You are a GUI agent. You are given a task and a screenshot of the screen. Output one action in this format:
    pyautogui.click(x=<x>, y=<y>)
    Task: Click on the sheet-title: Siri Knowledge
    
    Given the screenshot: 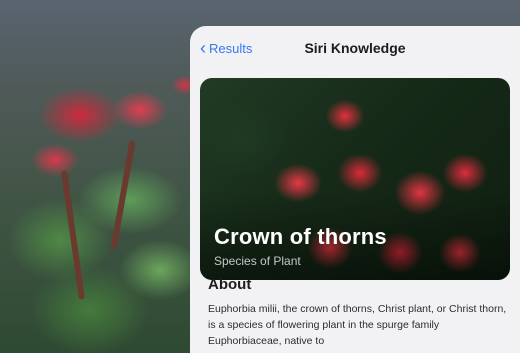 What is the action you would take?
    pyautogui.click(x=355, y=48)
    